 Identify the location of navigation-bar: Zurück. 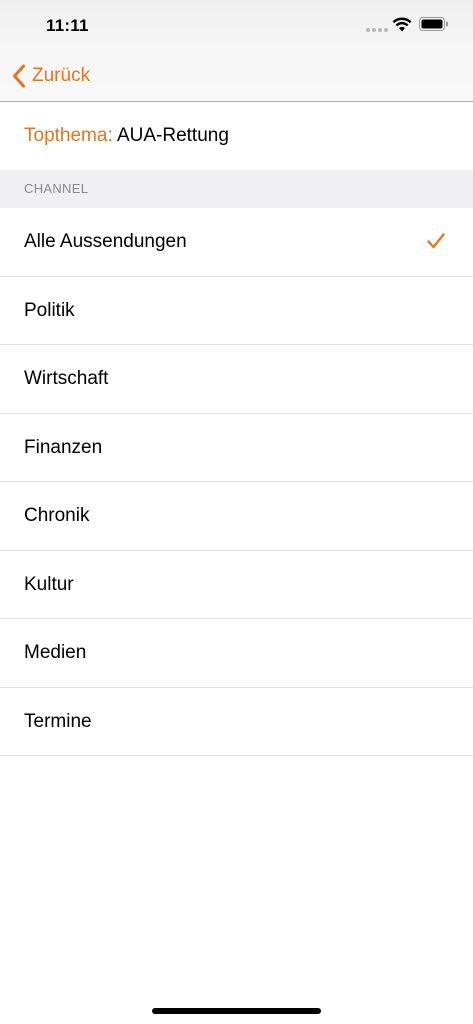
(236, 76).